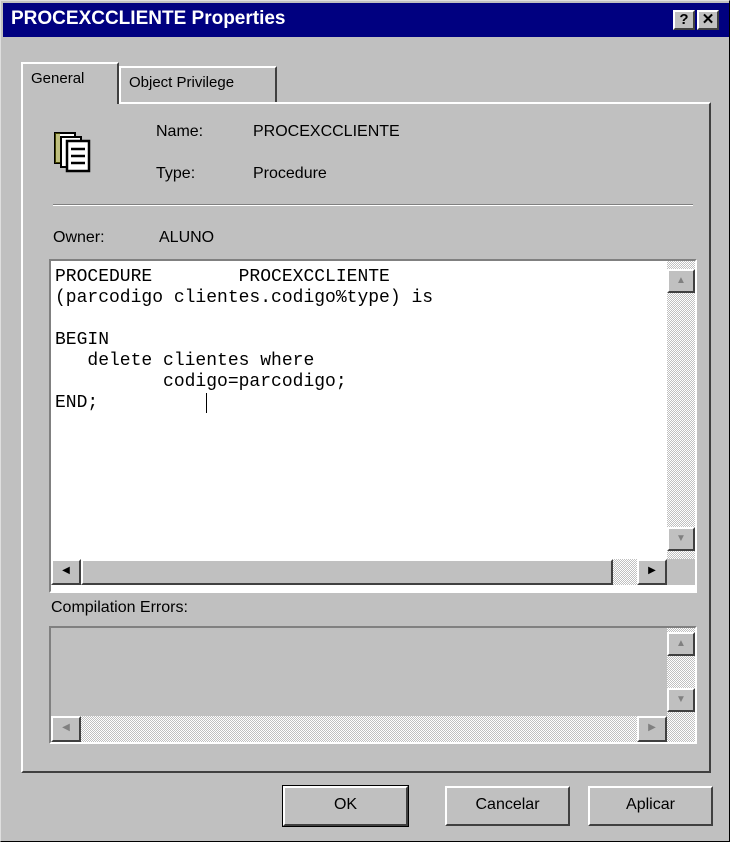 This screenshot has width=730, height=842. What do you see at coordinates (66, 729) in the screenshot?
I see `errors-scroll-left-button: ◀` at bounding box center [66, 729].